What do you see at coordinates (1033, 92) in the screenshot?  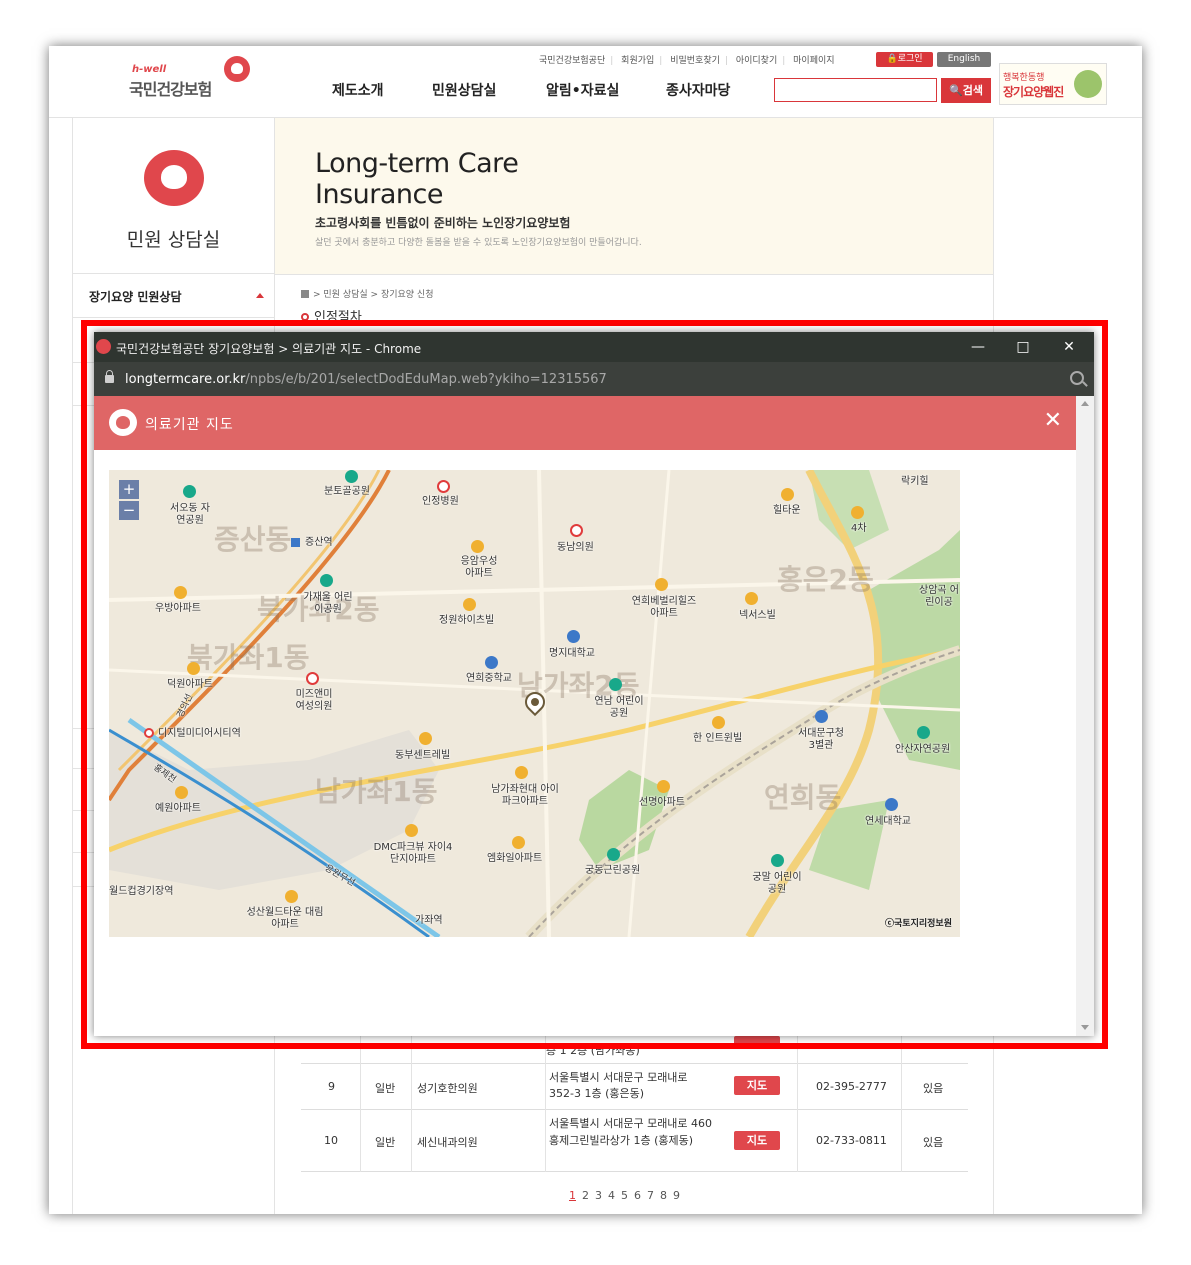 I see `webzine-line2: 장기요양웹진` at bounding box center [1033, 92].